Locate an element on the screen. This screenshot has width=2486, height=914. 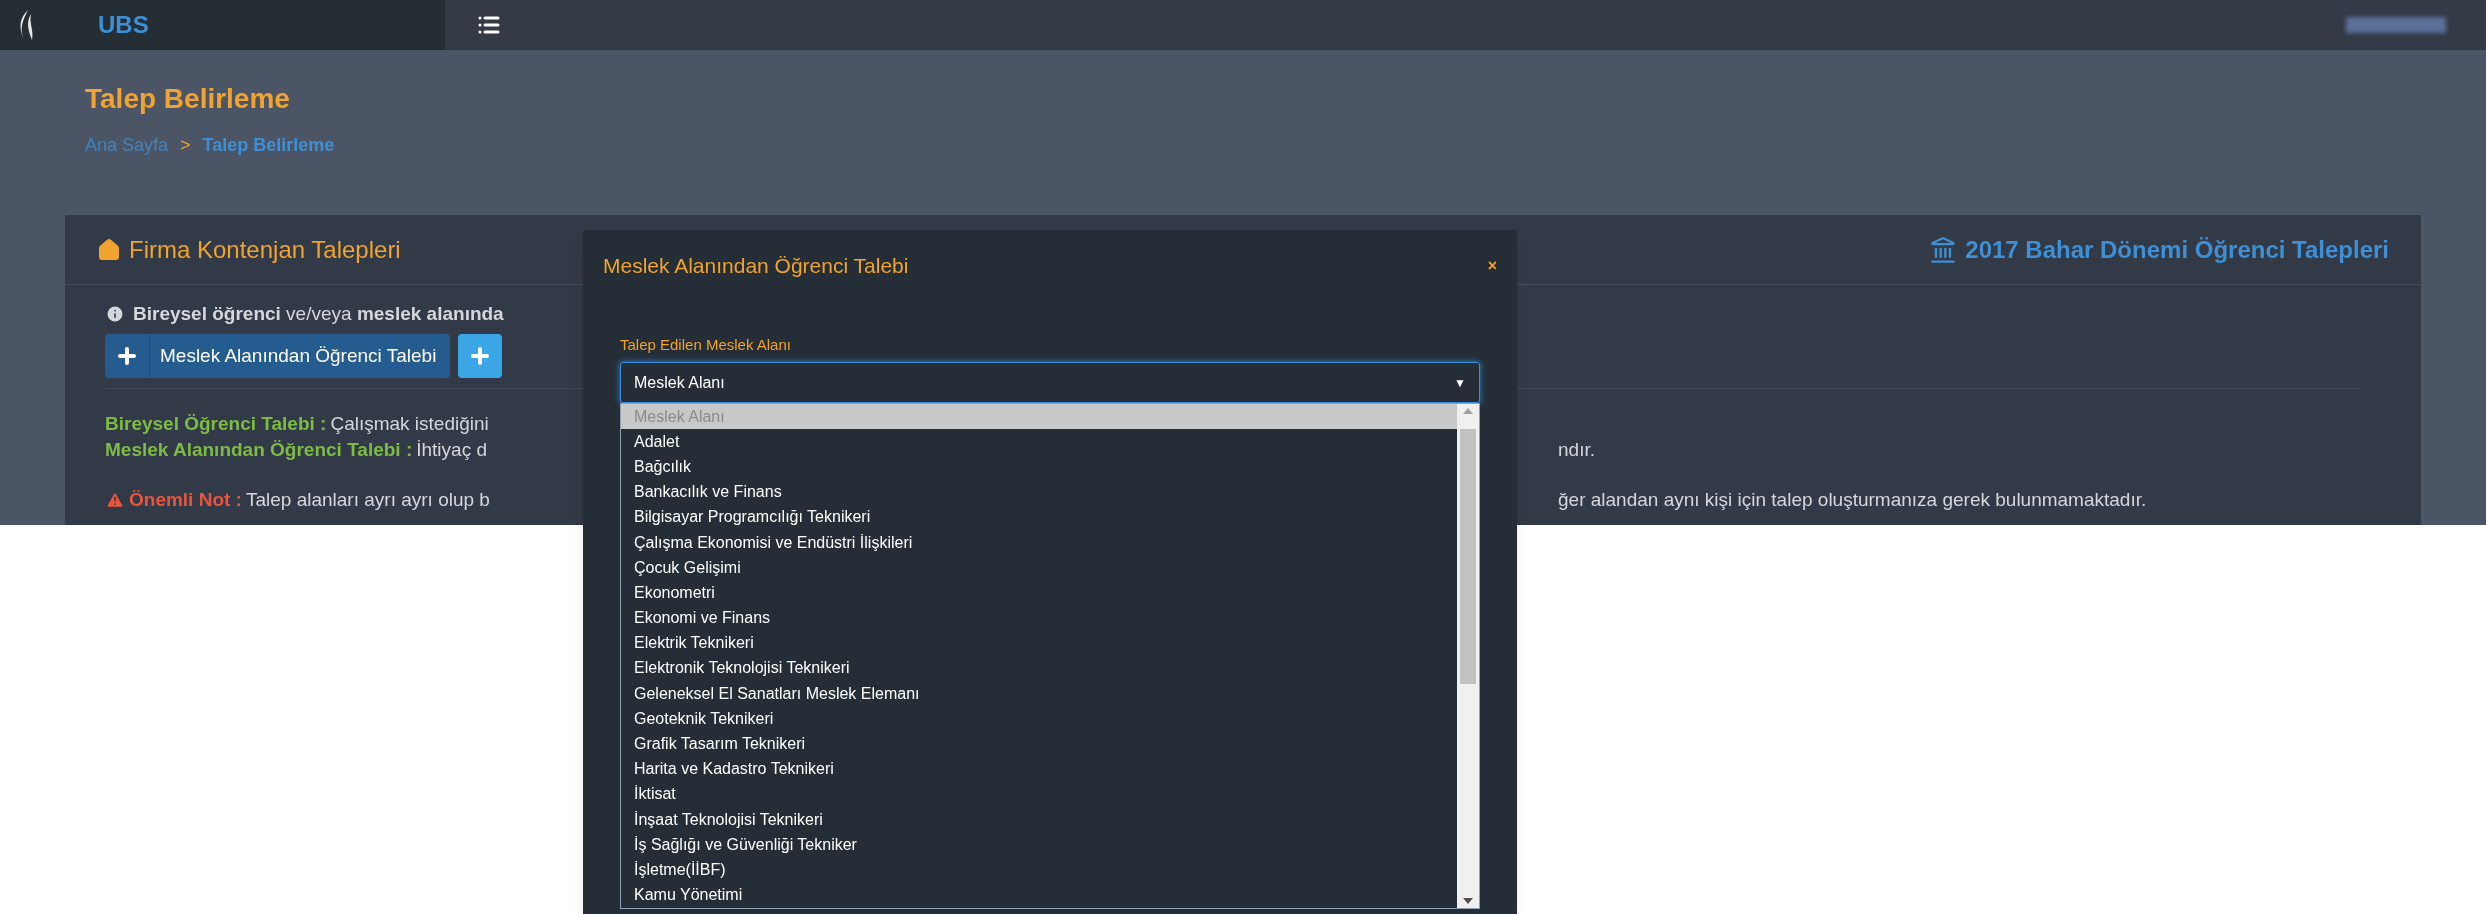
info-icon is located at coordinates (115, 314).